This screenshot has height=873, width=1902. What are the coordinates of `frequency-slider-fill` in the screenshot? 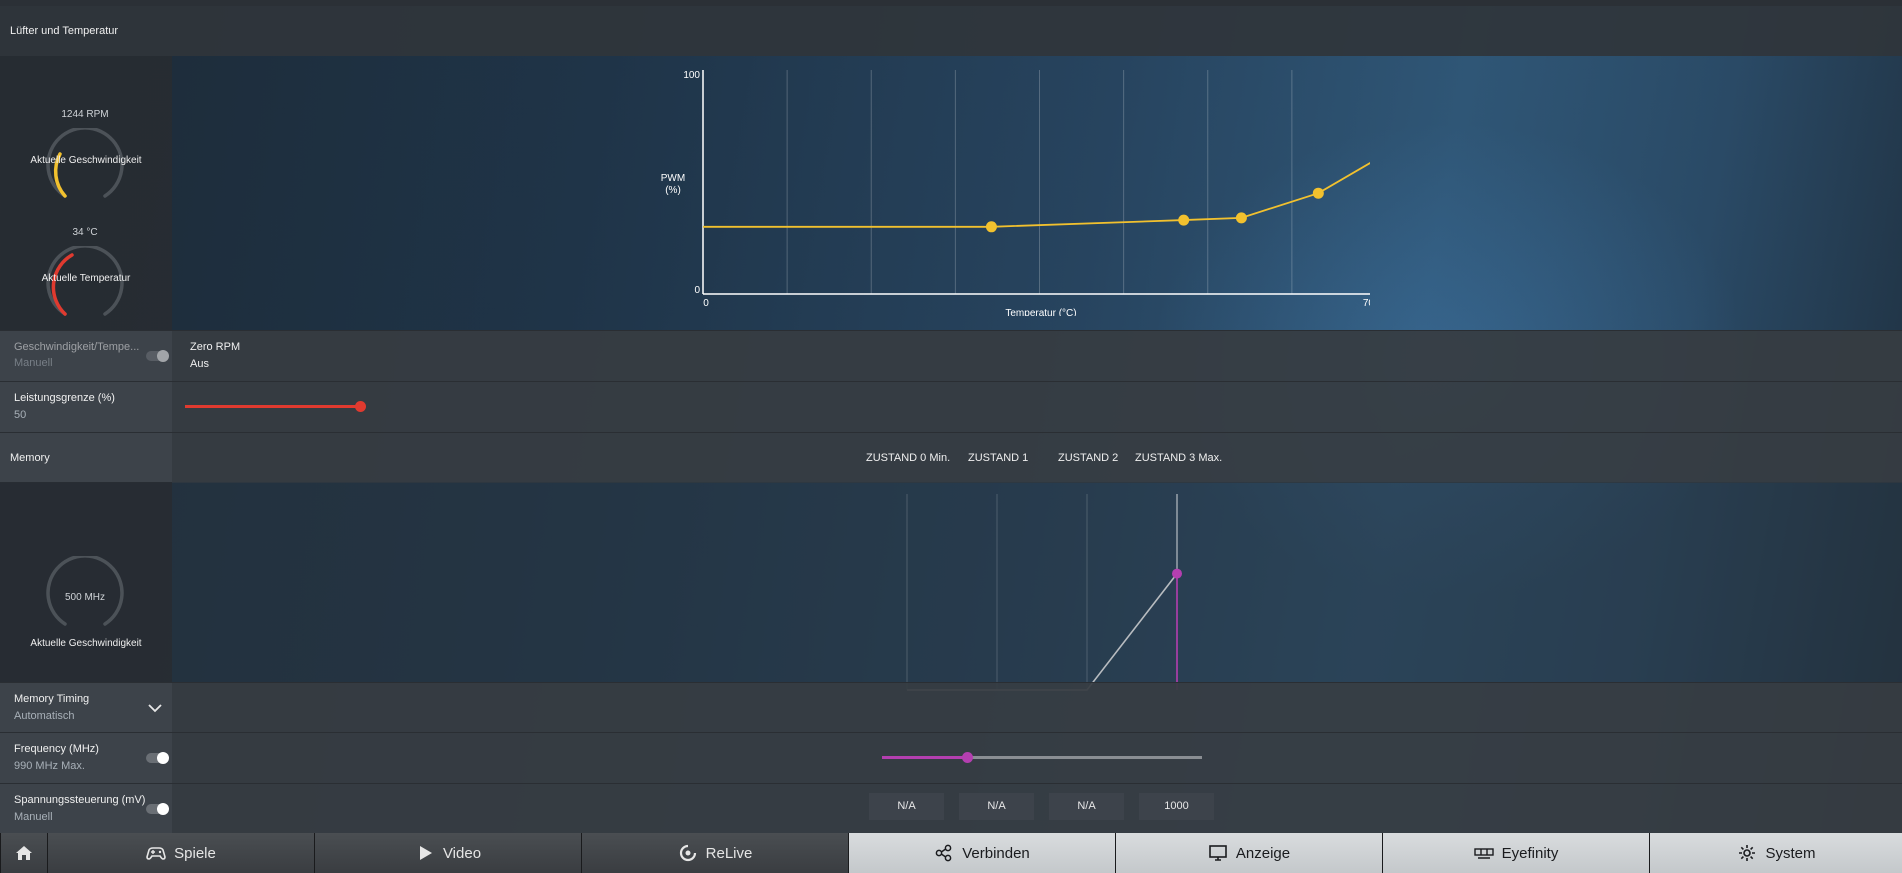 It's located at (925, 757).